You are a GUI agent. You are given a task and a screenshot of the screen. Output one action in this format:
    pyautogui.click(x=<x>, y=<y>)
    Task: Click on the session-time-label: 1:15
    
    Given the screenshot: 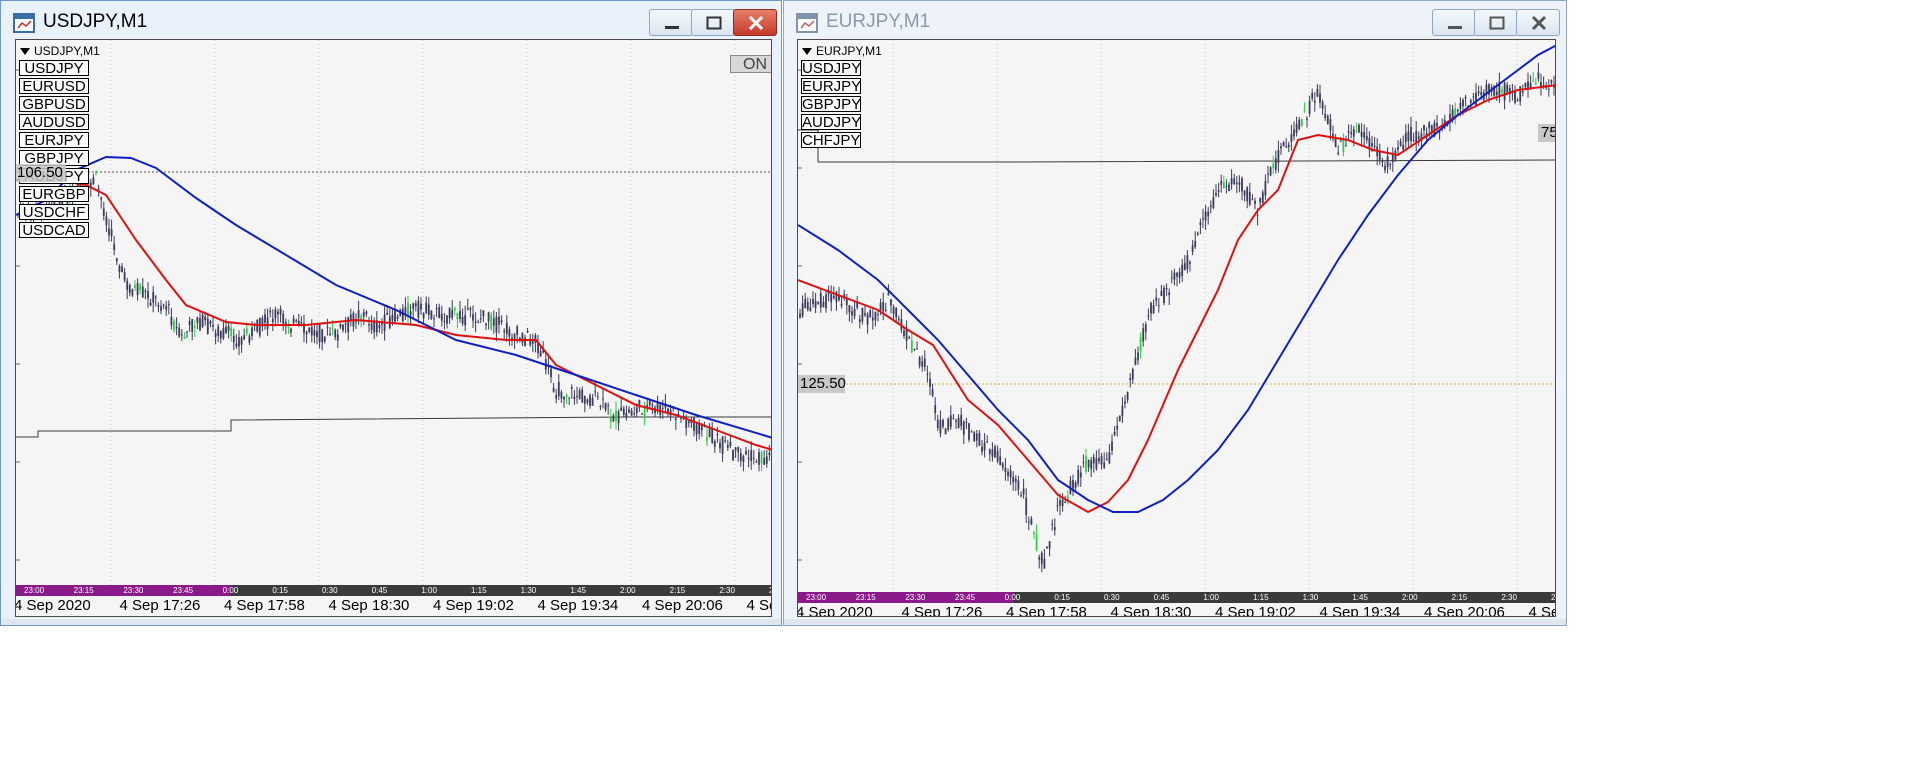 What is the action you would take?
    pyautogui.click(x=1261, y=597)
    